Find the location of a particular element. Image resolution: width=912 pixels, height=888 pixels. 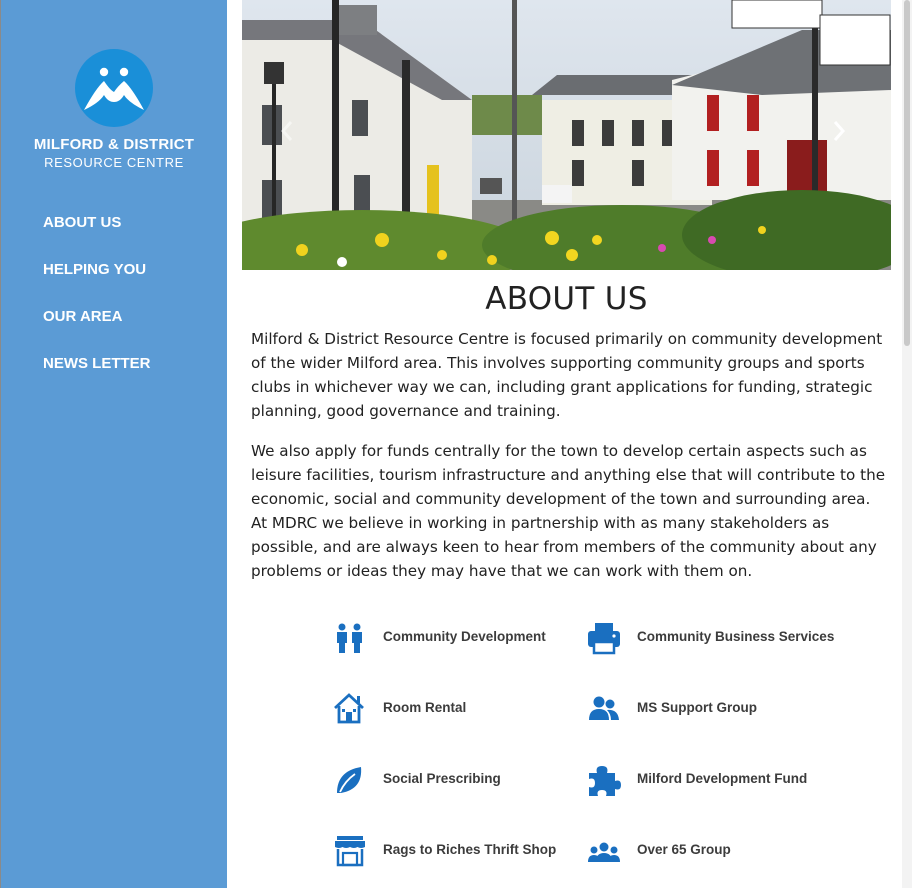

leaf-icon is located at coordinates (349, 780).